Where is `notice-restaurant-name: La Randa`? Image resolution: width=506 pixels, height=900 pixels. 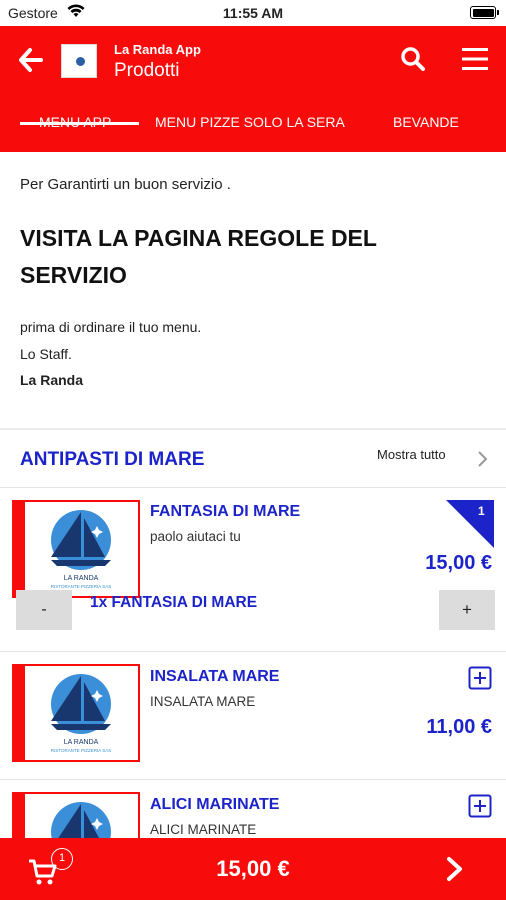
notice-restaurant-name: La Randa is located at coordinates (52, 380).